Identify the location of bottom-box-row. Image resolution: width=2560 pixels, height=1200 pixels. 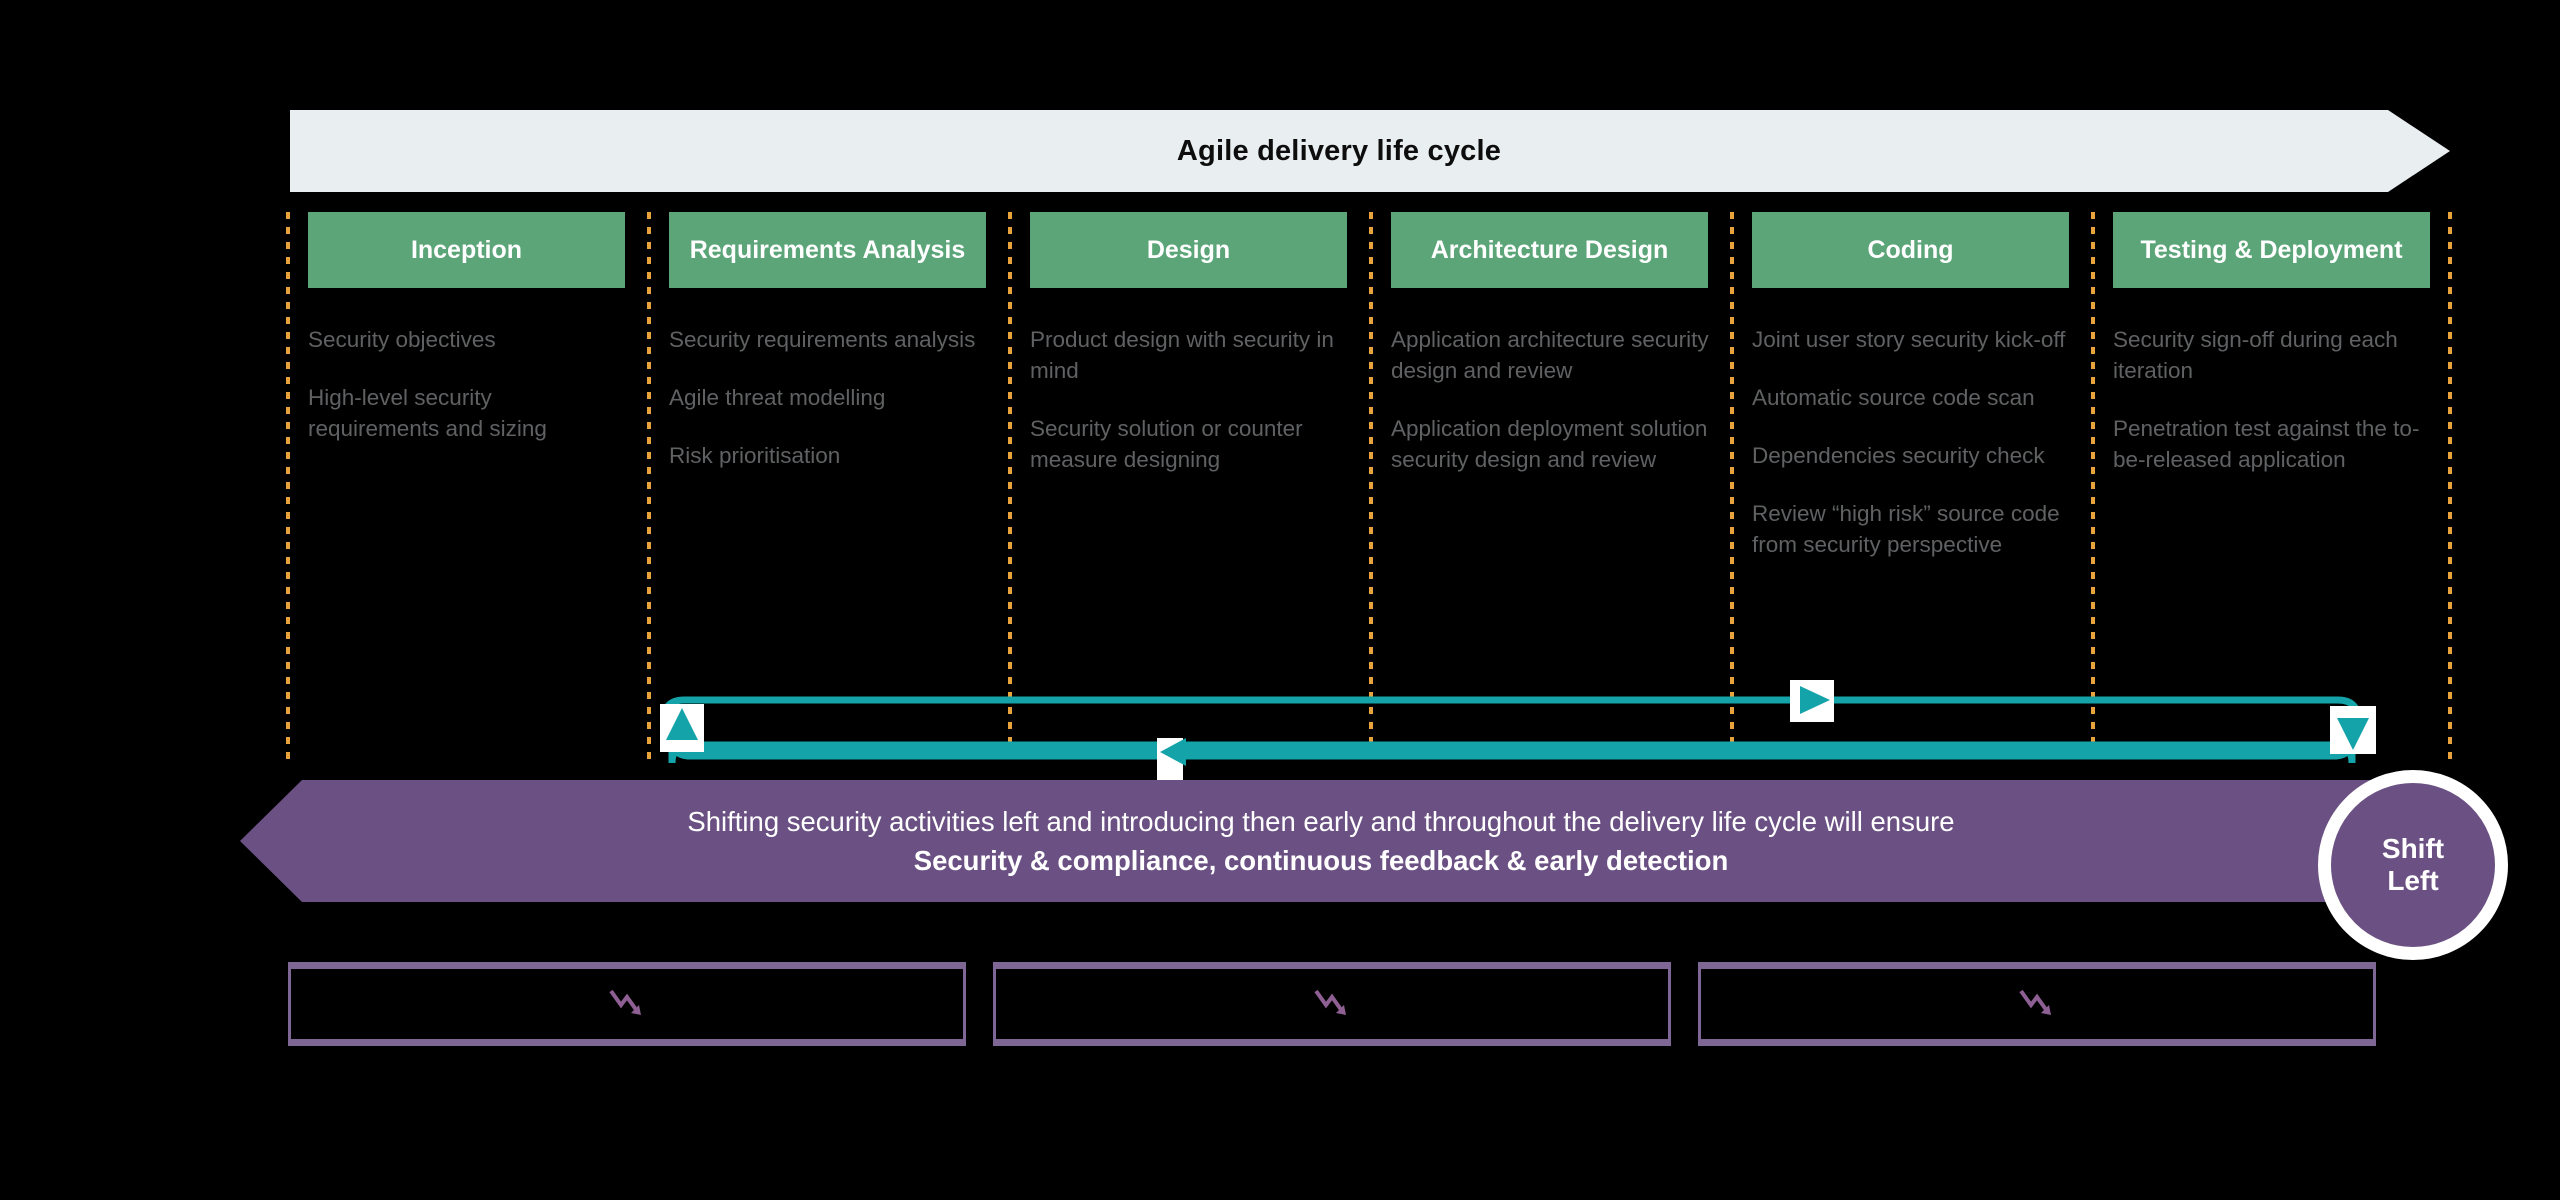
(1332, 1004).